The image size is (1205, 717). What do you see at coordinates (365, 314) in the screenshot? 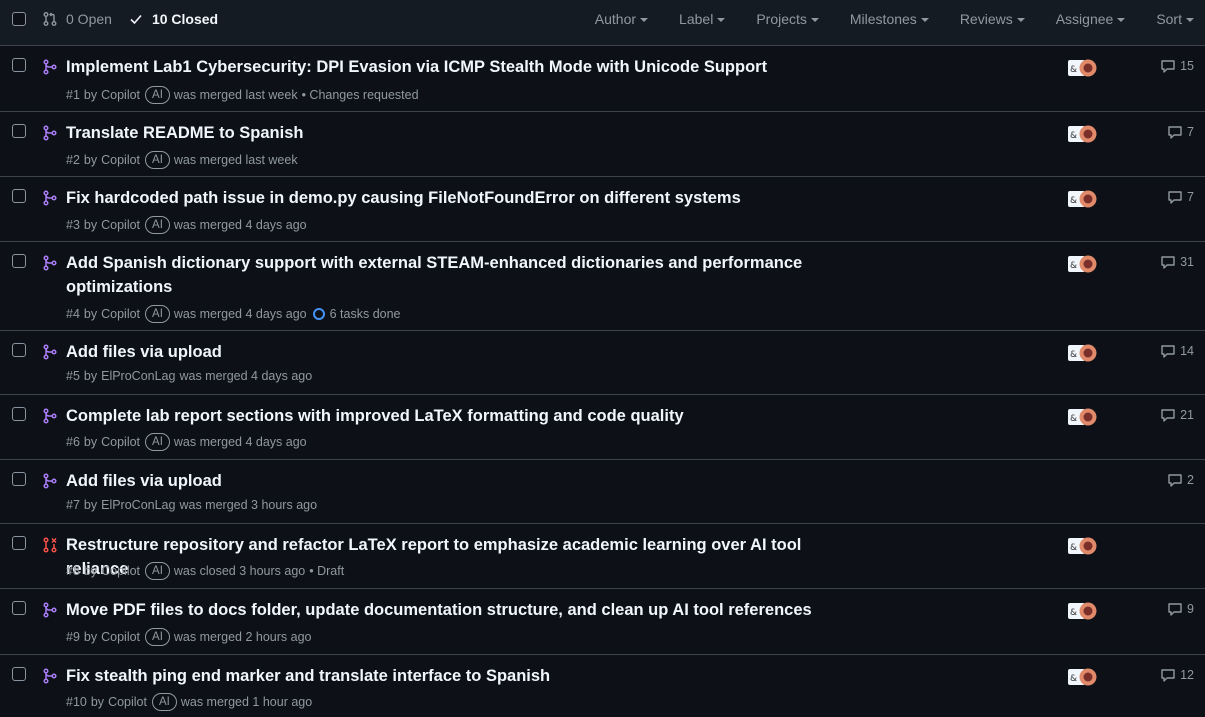
I see `tasks-done: 6 tasks done` at bounding box center [365, 314].